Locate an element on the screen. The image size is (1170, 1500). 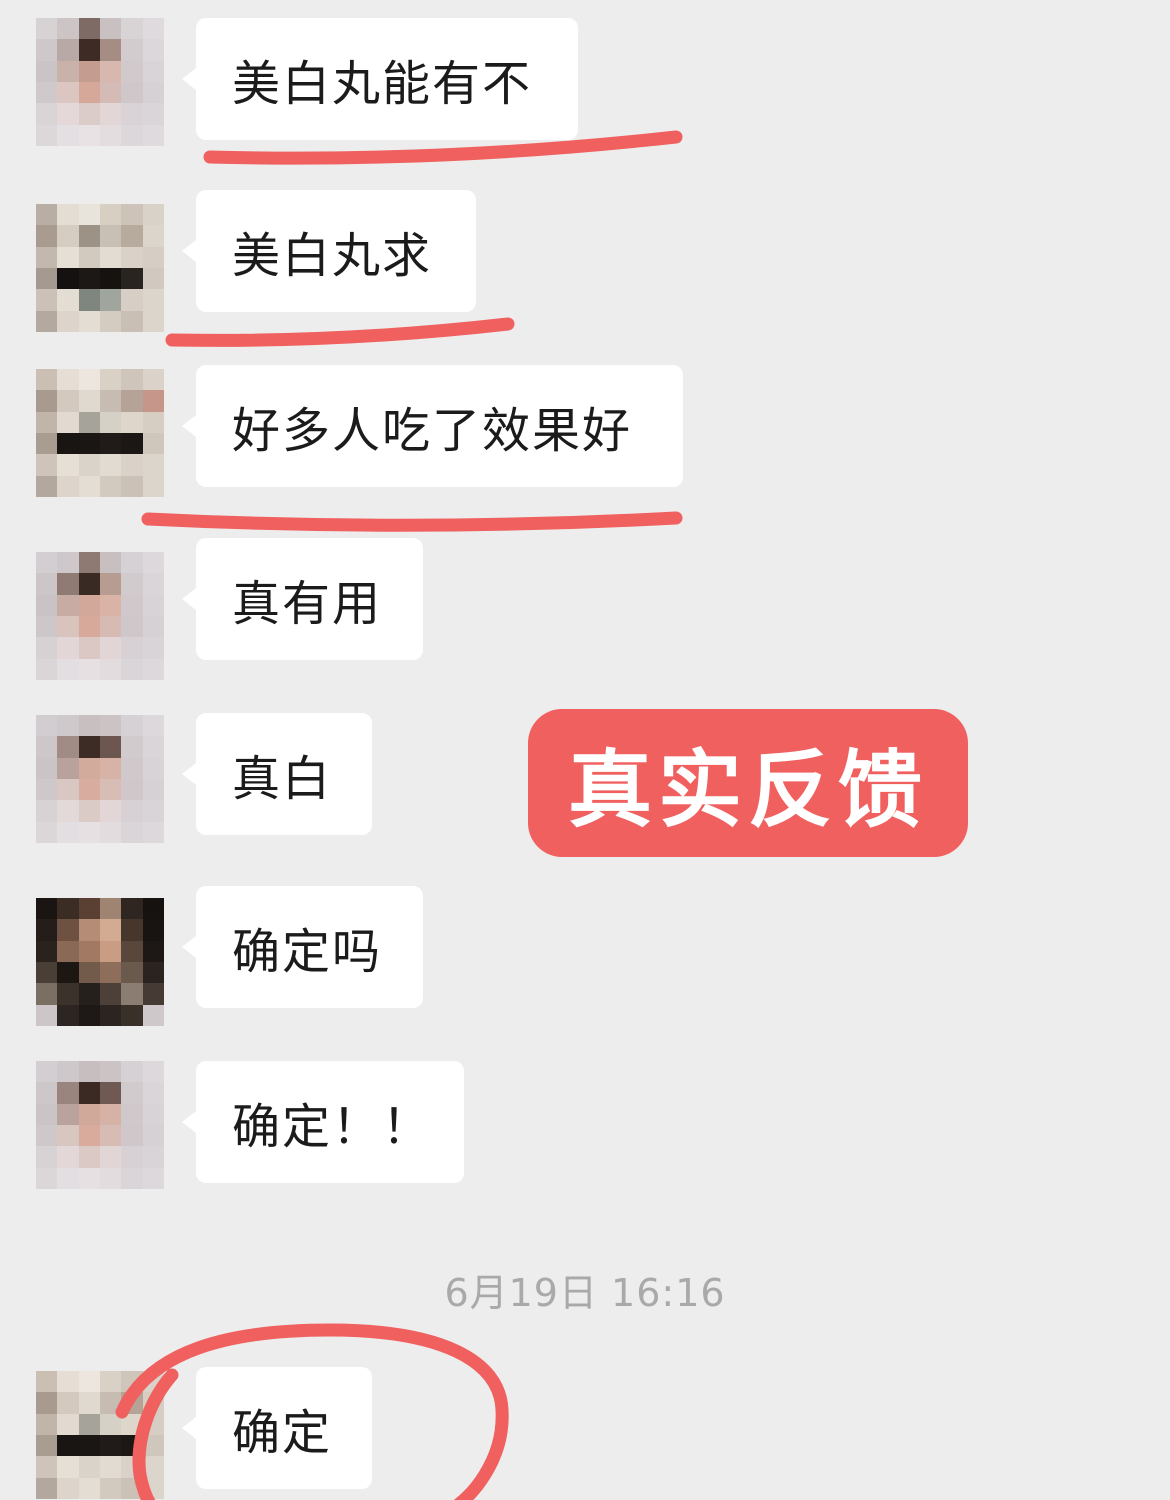
message-row: 美白丸能有不 is located at coordinates (585, 83).